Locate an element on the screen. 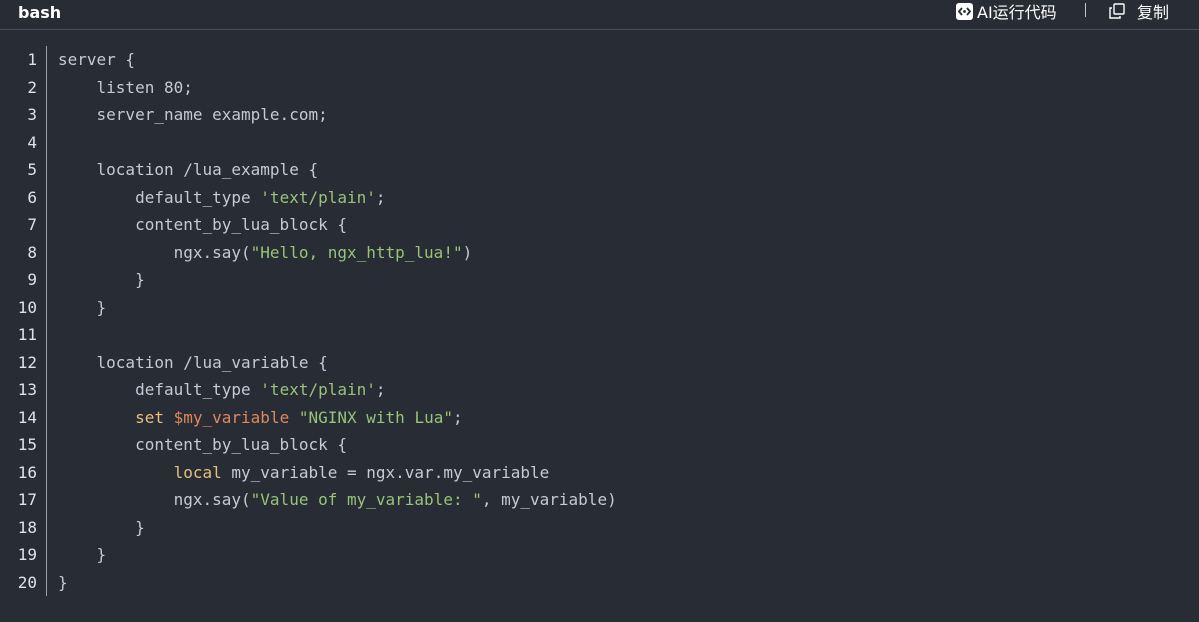  line-number: 13 is located at coordinates (27, 389).